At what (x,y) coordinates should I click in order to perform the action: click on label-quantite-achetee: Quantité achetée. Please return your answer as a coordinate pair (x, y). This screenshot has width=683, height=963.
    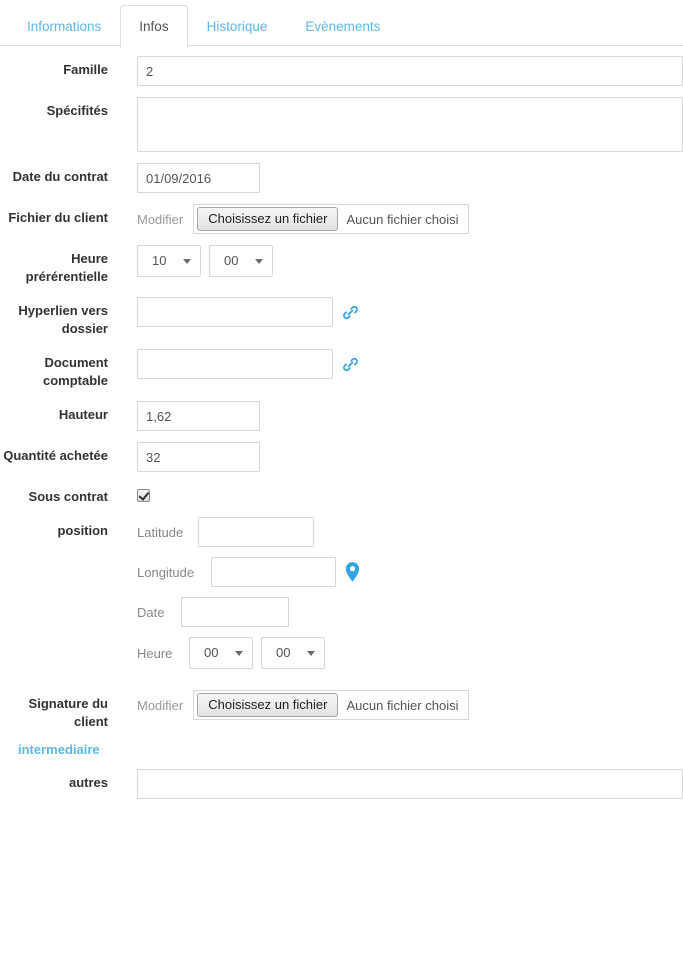
    Looking at the image, I should click on (55, 455).